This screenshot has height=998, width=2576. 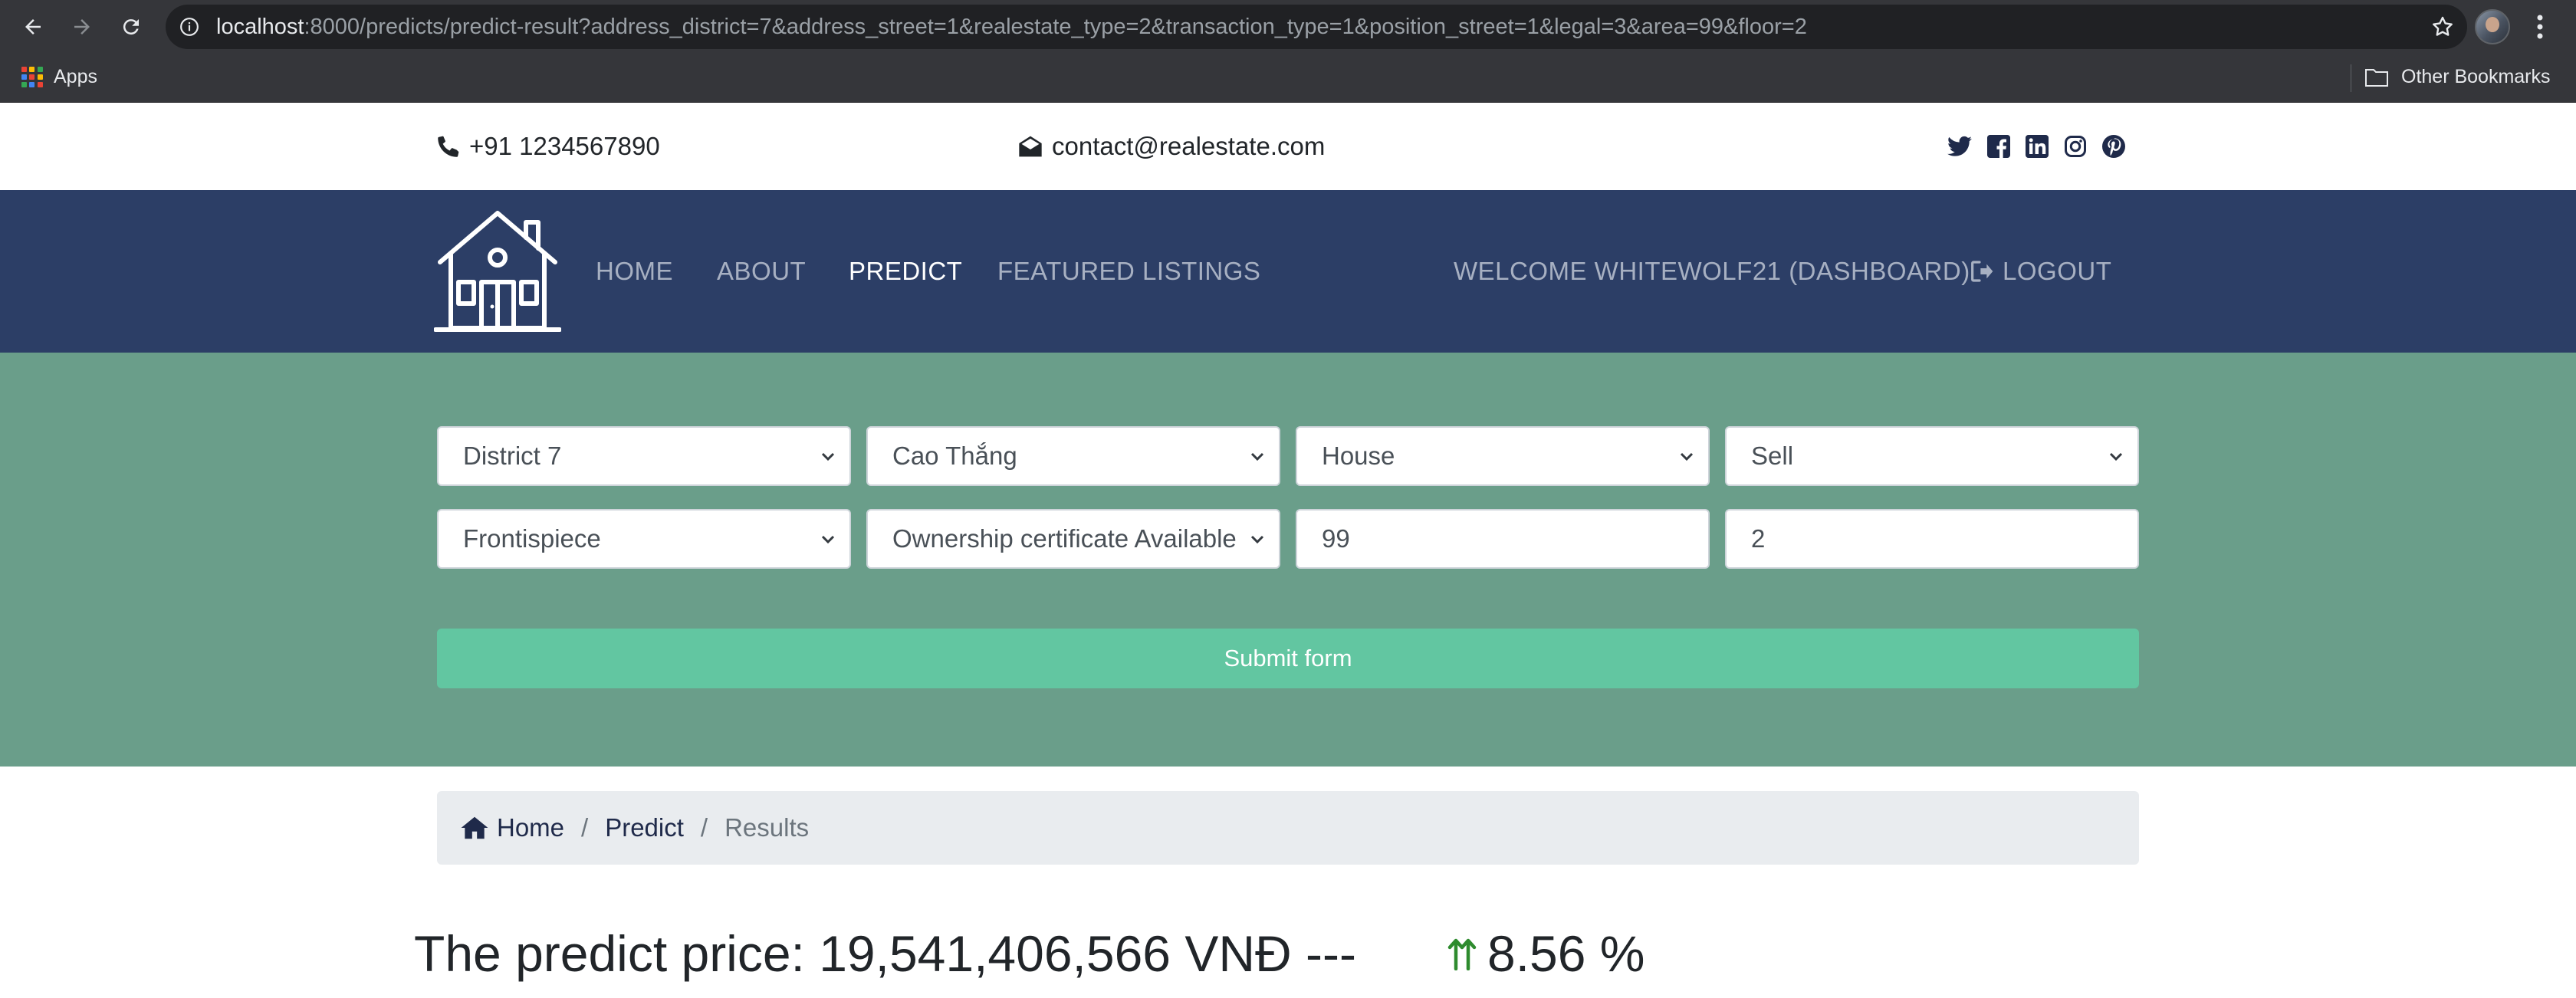 I want to click on sign-out-icon, so click(x=1982, y=271).